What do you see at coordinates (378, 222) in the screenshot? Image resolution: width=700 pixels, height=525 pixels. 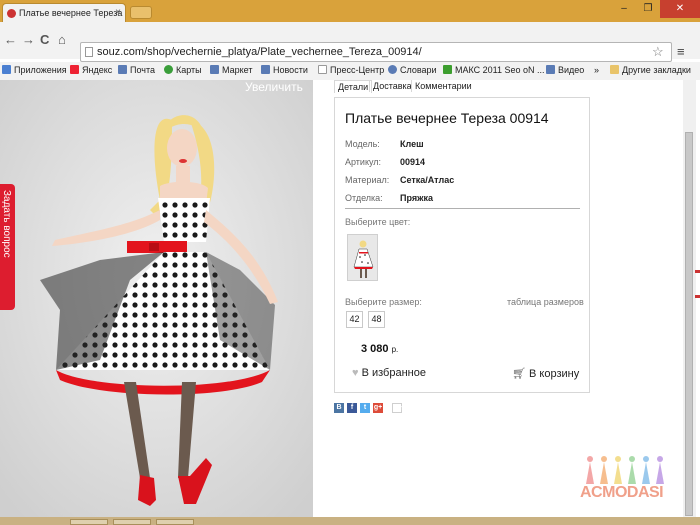 I see `choose-color-label: Выберите цвет:` at bounding box center [378, 222].